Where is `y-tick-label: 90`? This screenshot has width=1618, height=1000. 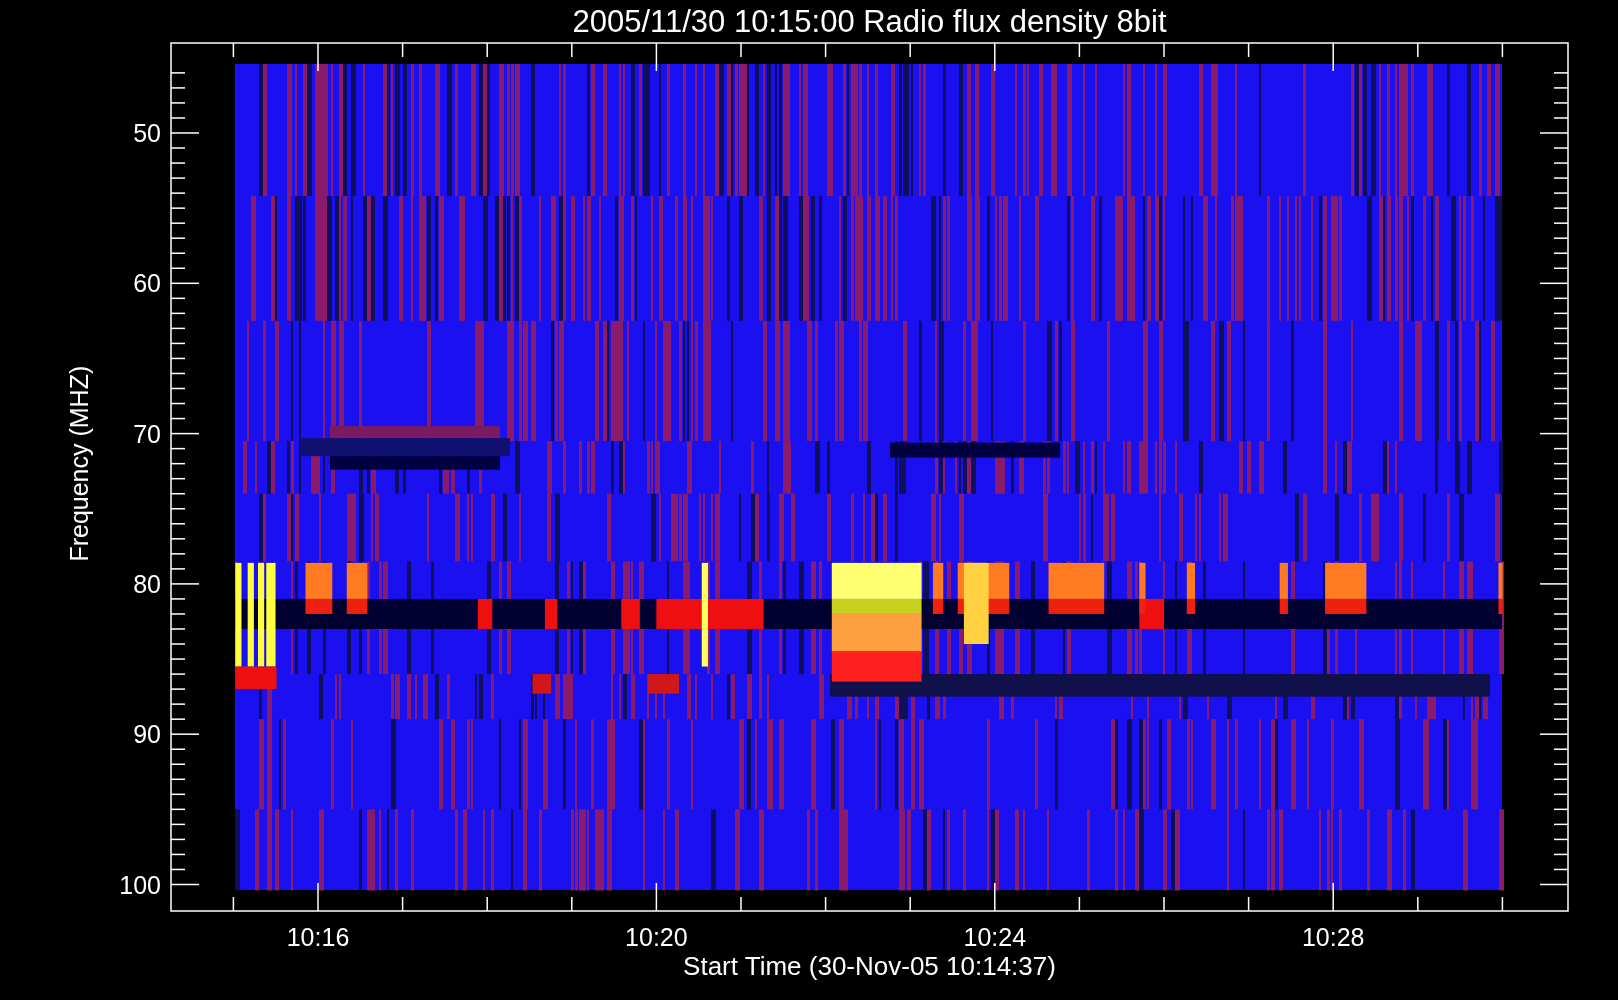 y-tick-label: 90 is located at coordinates (147, 734).